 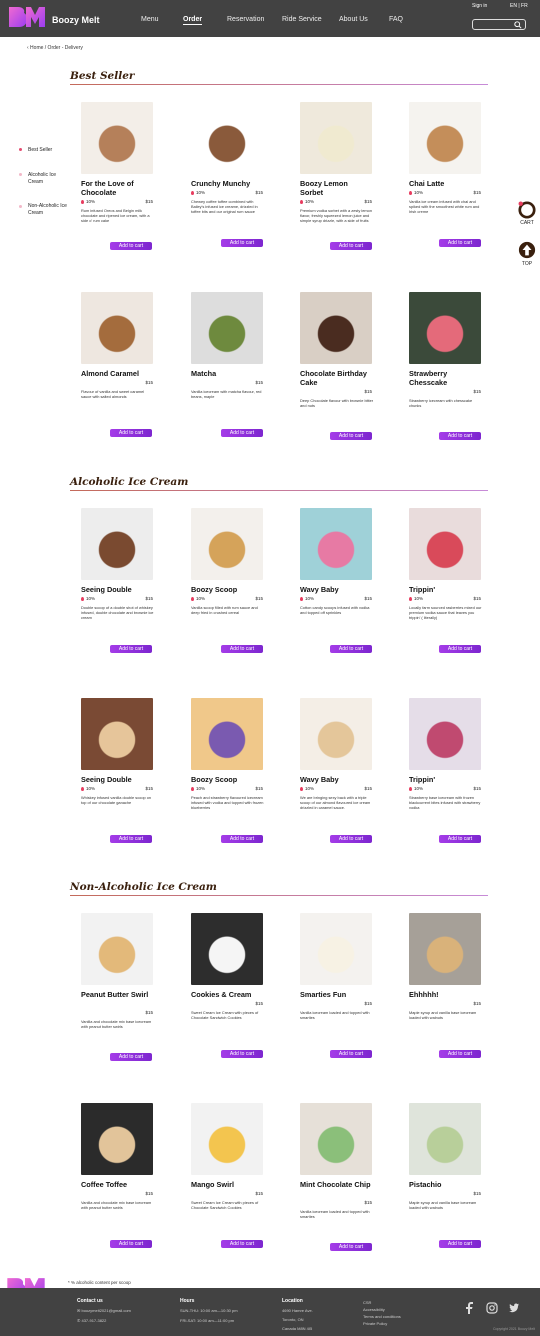 What do you see at coordinates (333, 378) in the screenshot?
I see `product-name: Chocolate Birthday Cake` at bounding box center [333, 378].